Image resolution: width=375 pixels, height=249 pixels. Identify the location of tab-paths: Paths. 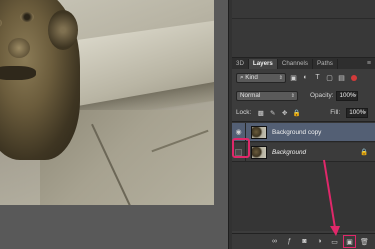
(325, 64).